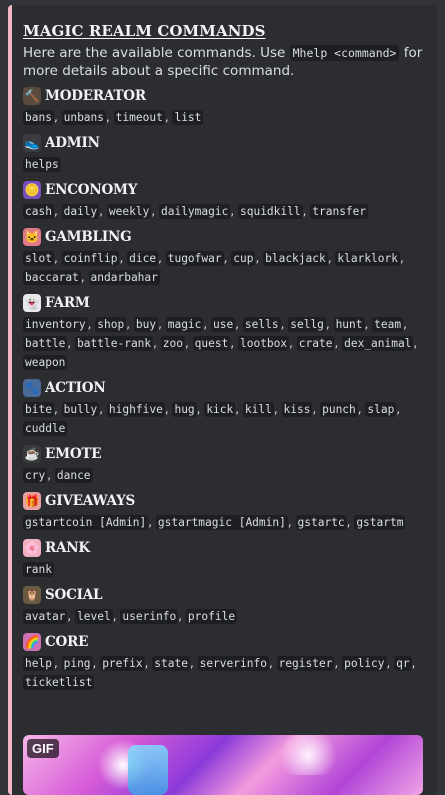  Describe the element at coordinates (270, 211) in the screenshot. I see `command-chip: squidkill` at that location.